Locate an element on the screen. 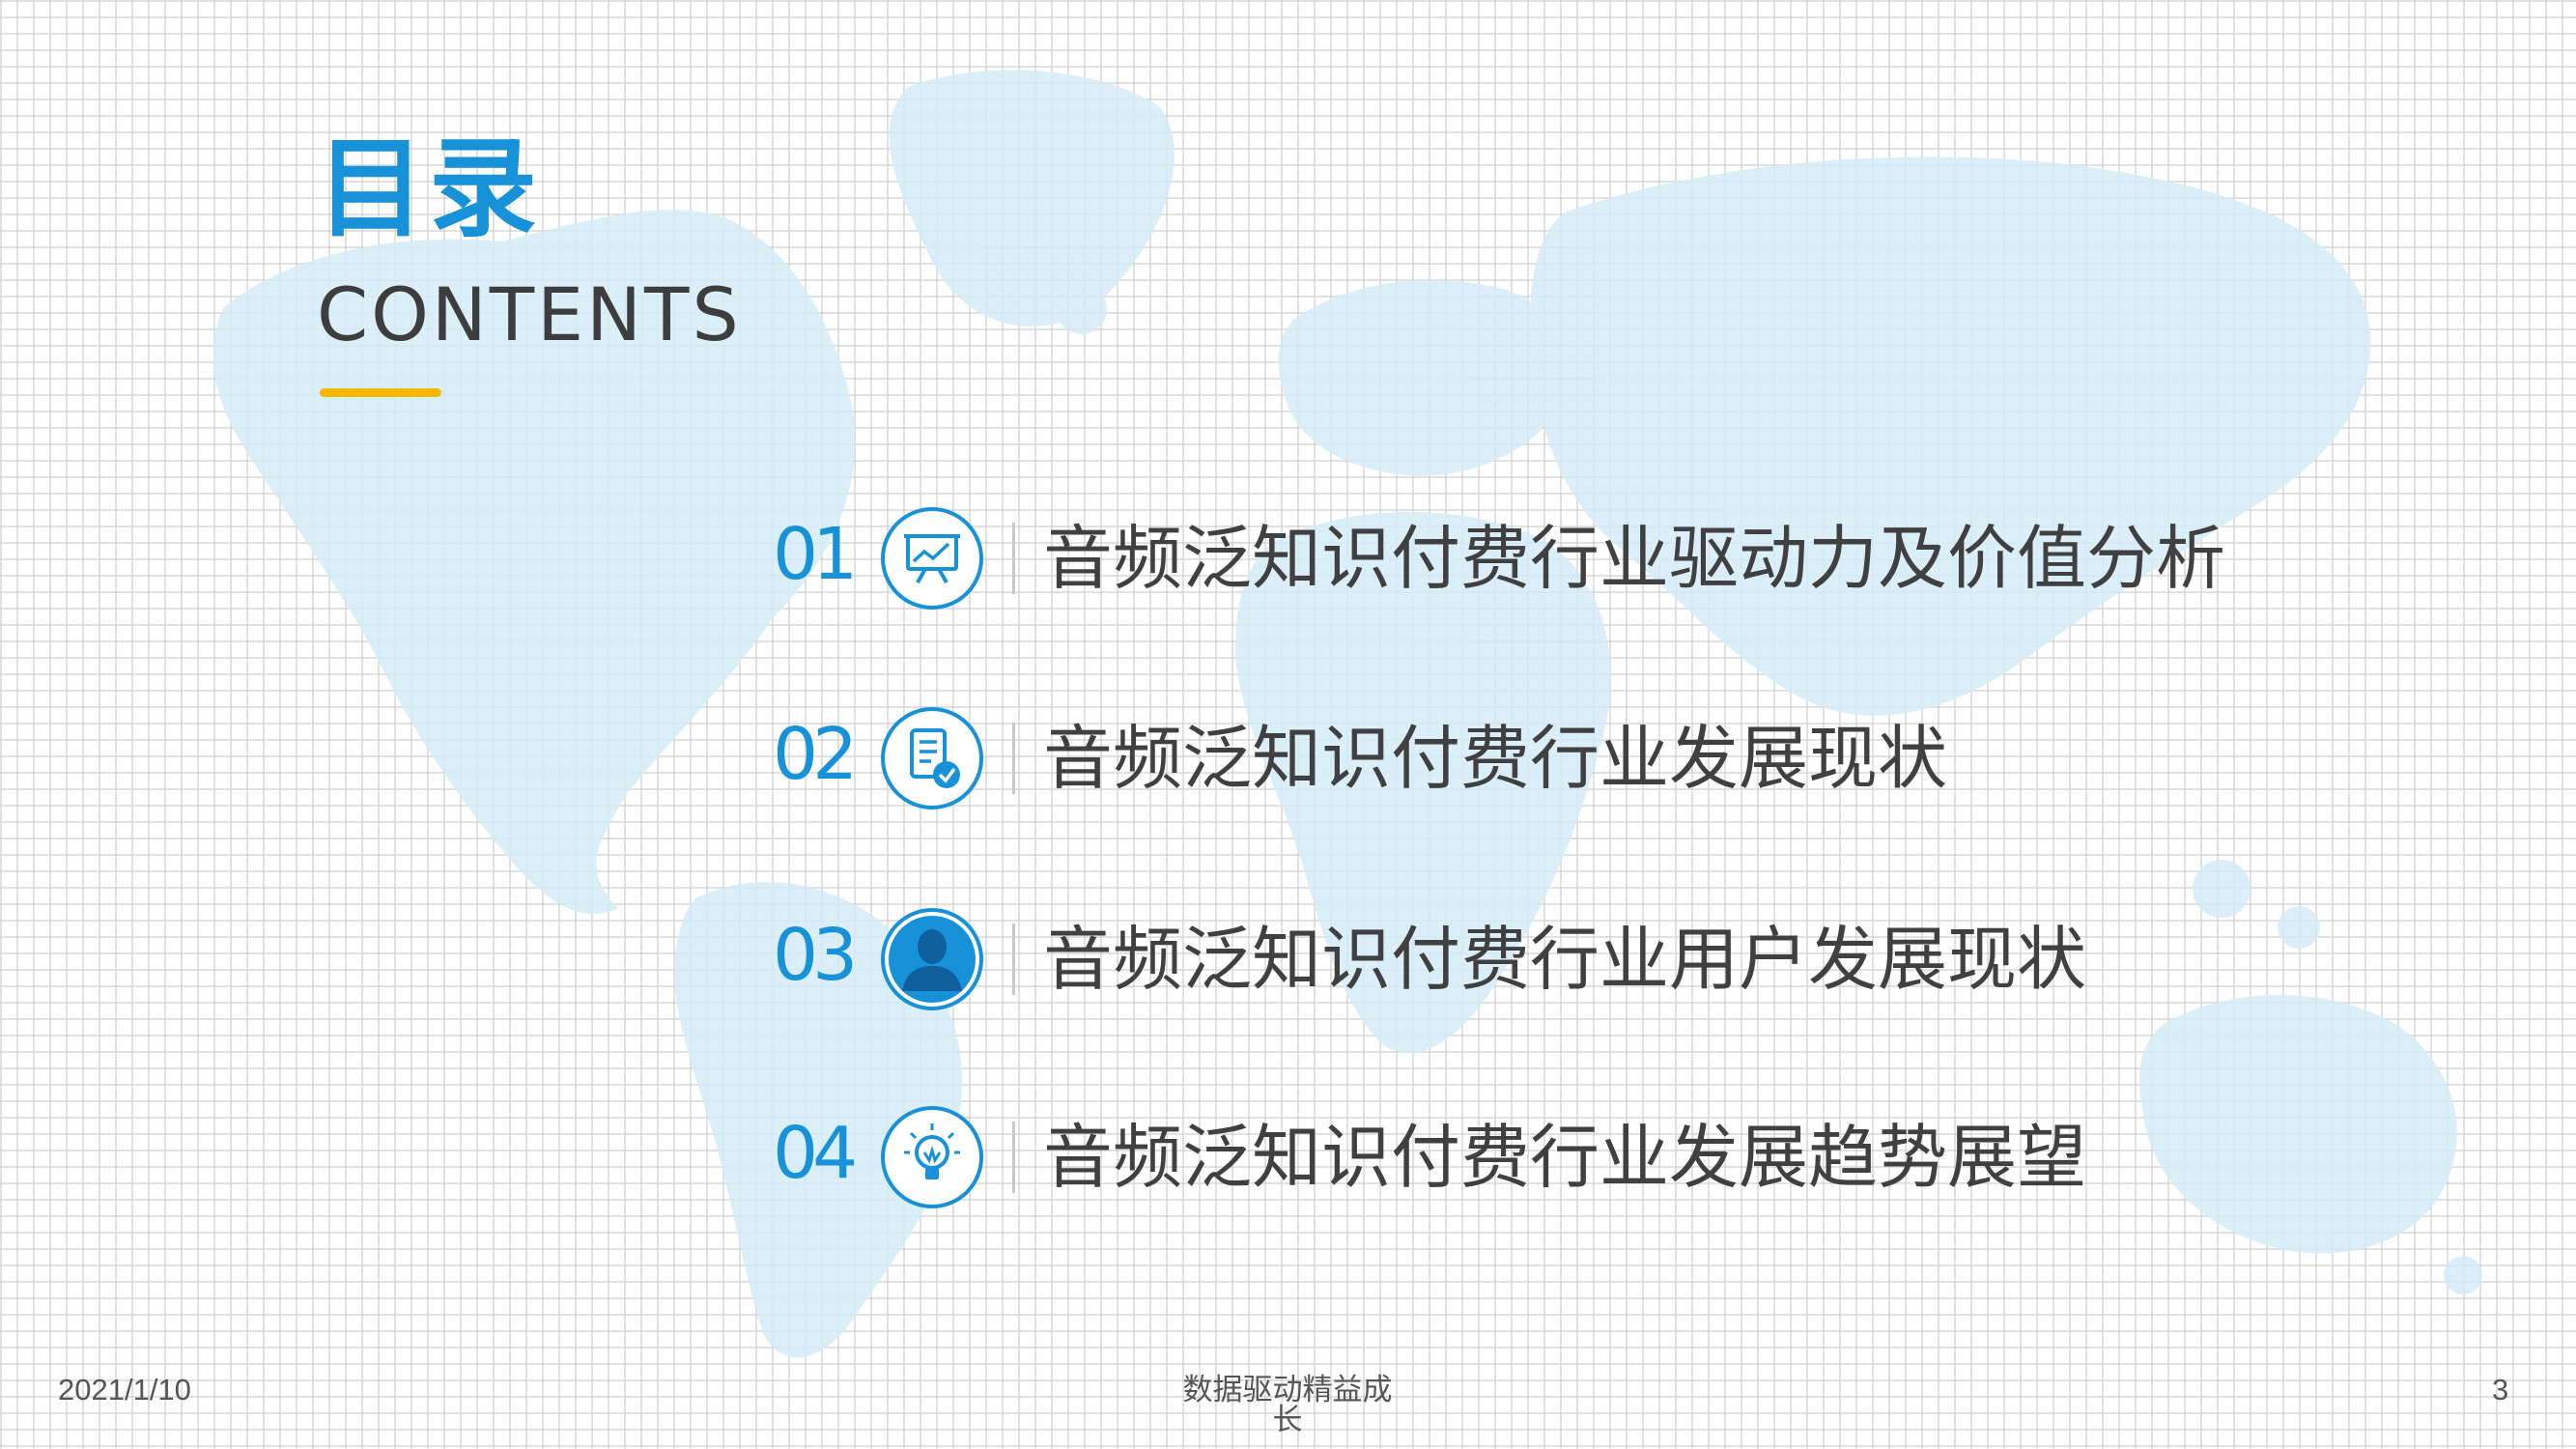 The width and height of the screenshot is (2576, 1449). page-subtitle: CONTENTS is located at coordinates (529, 314).